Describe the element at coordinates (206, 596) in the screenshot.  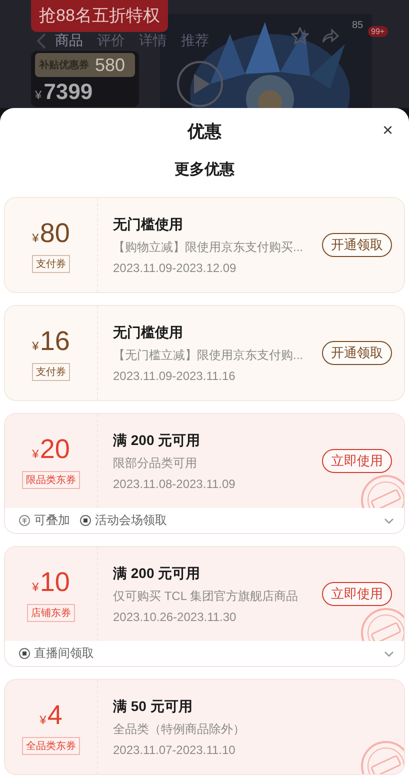
I see `coupon-description: 仅可购买 TCL 集团官方旗舰店商品` at that location.